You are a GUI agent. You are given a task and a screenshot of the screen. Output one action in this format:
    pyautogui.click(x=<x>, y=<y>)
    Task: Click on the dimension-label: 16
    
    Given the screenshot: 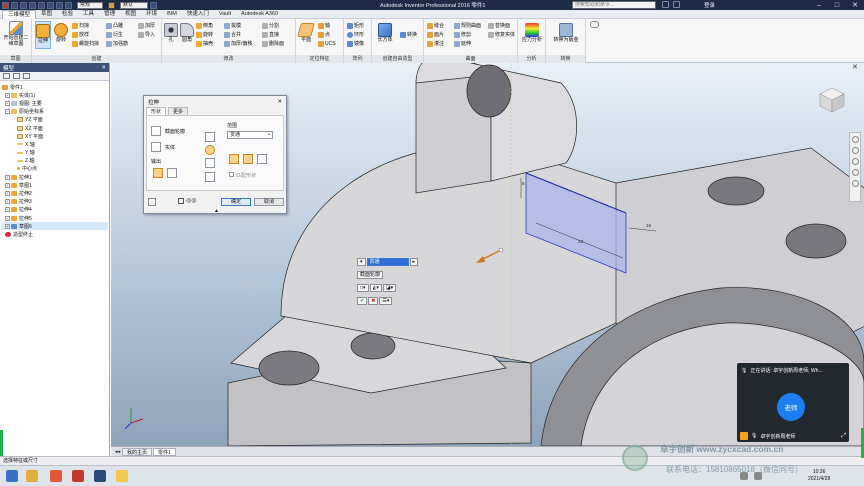 What is the action you would take?
    pyautogui.click(x=648, y=225)
    